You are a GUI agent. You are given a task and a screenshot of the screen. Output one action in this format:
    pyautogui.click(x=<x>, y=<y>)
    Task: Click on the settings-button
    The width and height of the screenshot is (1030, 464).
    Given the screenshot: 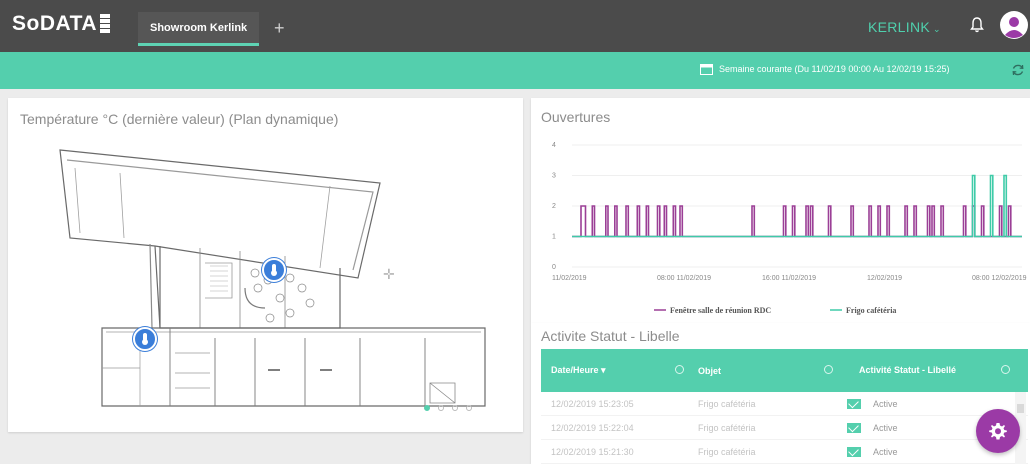 What is the action you would take?
    pyautogui.click(x=998, y=431)
    